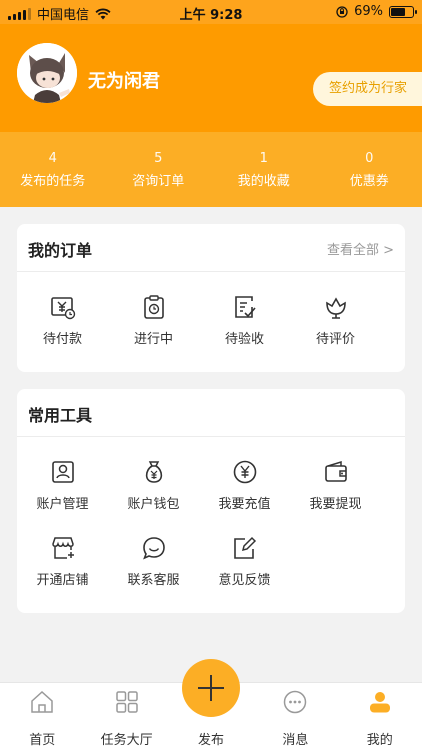 This screenshot has width=422, height=750. Describe the element at coordinates (62, 472) in the screenshot. I see `account-icon` at that location.